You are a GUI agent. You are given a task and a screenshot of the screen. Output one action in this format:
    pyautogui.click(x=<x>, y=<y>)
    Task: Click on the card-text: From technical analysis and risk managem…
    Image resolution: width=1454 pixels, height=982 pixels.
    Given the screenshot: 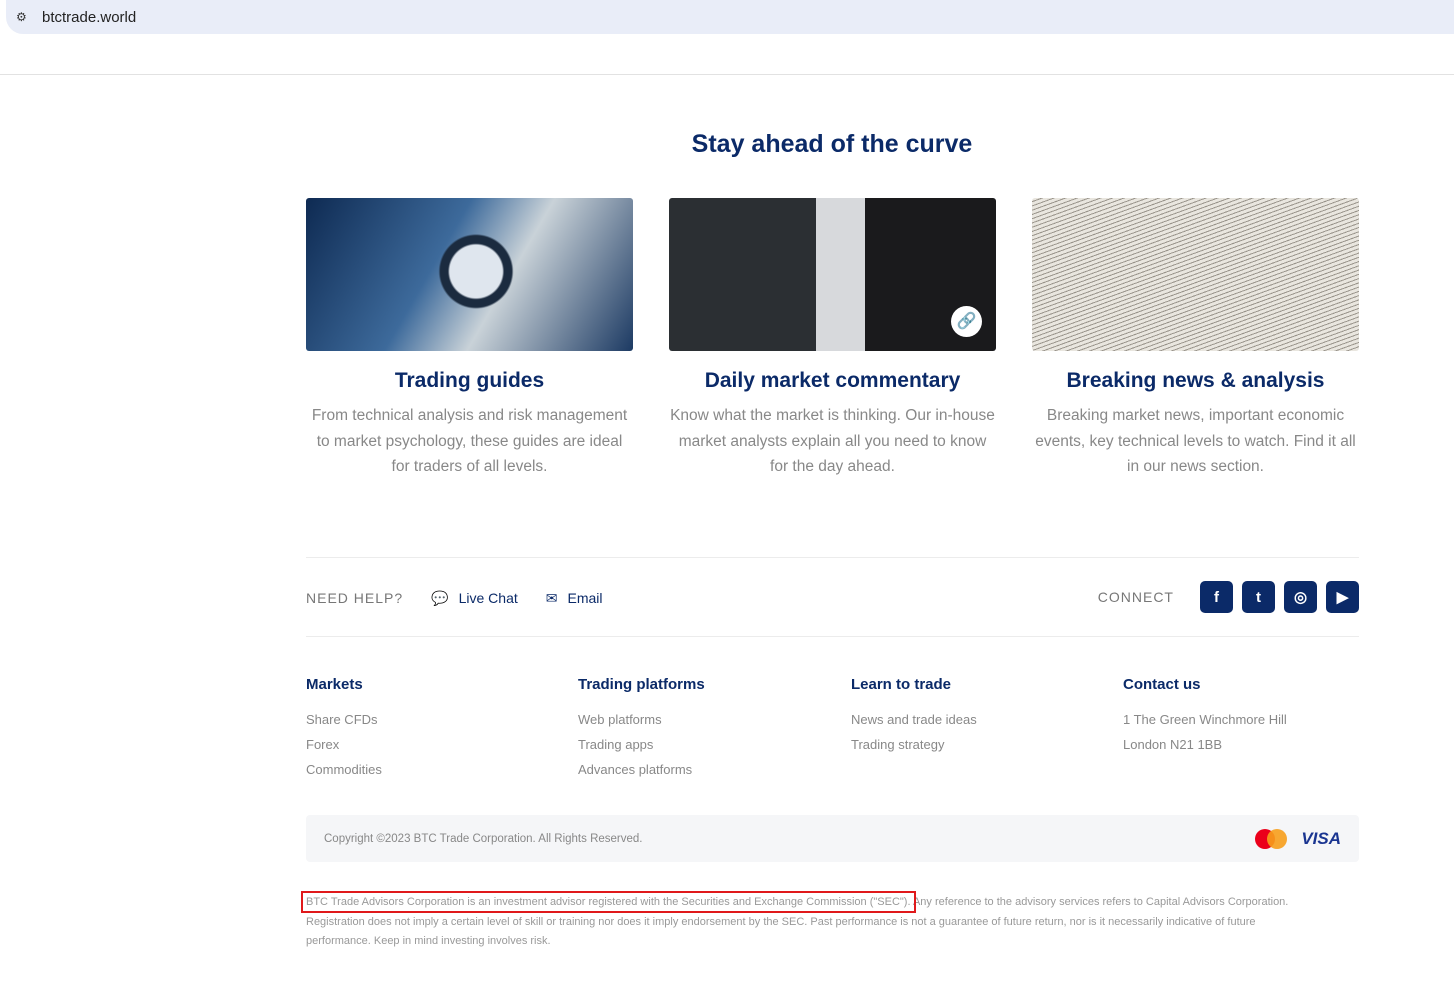 What is the action you would take?
    pyautogui.click(x=469, y=441)
    